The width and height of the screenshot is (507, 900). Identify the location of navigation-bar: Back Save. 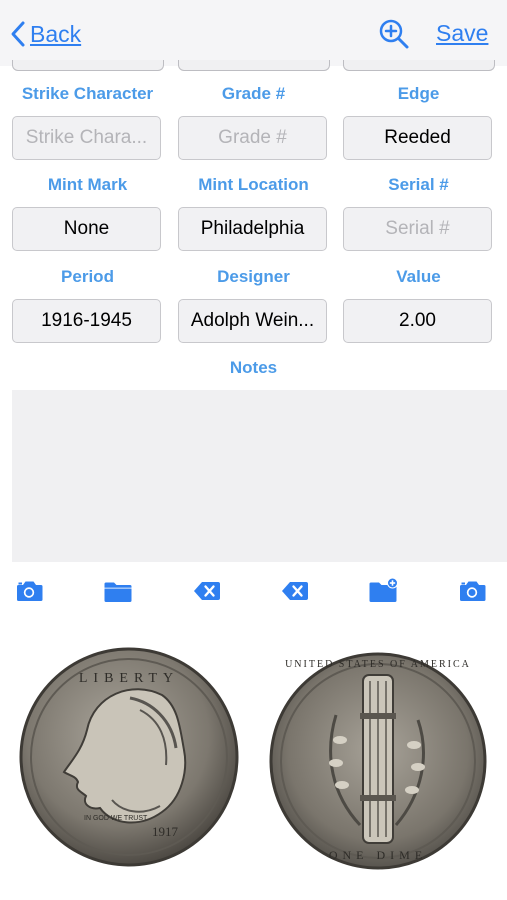
(253, 33).